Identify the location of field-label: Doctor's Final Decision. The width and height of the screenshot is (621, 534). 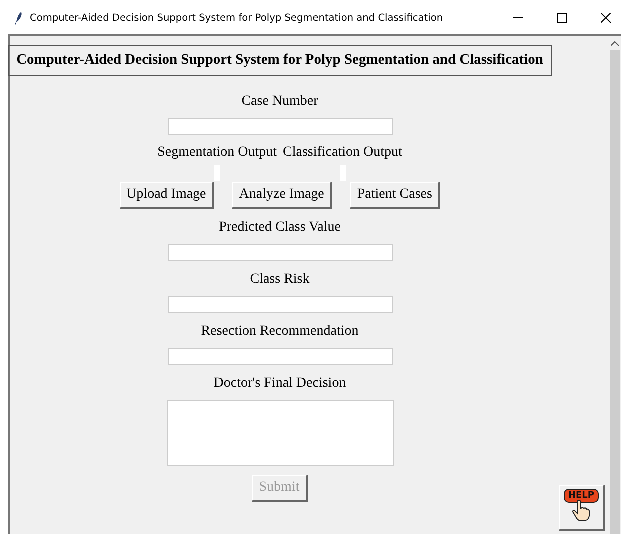
(280, 384).